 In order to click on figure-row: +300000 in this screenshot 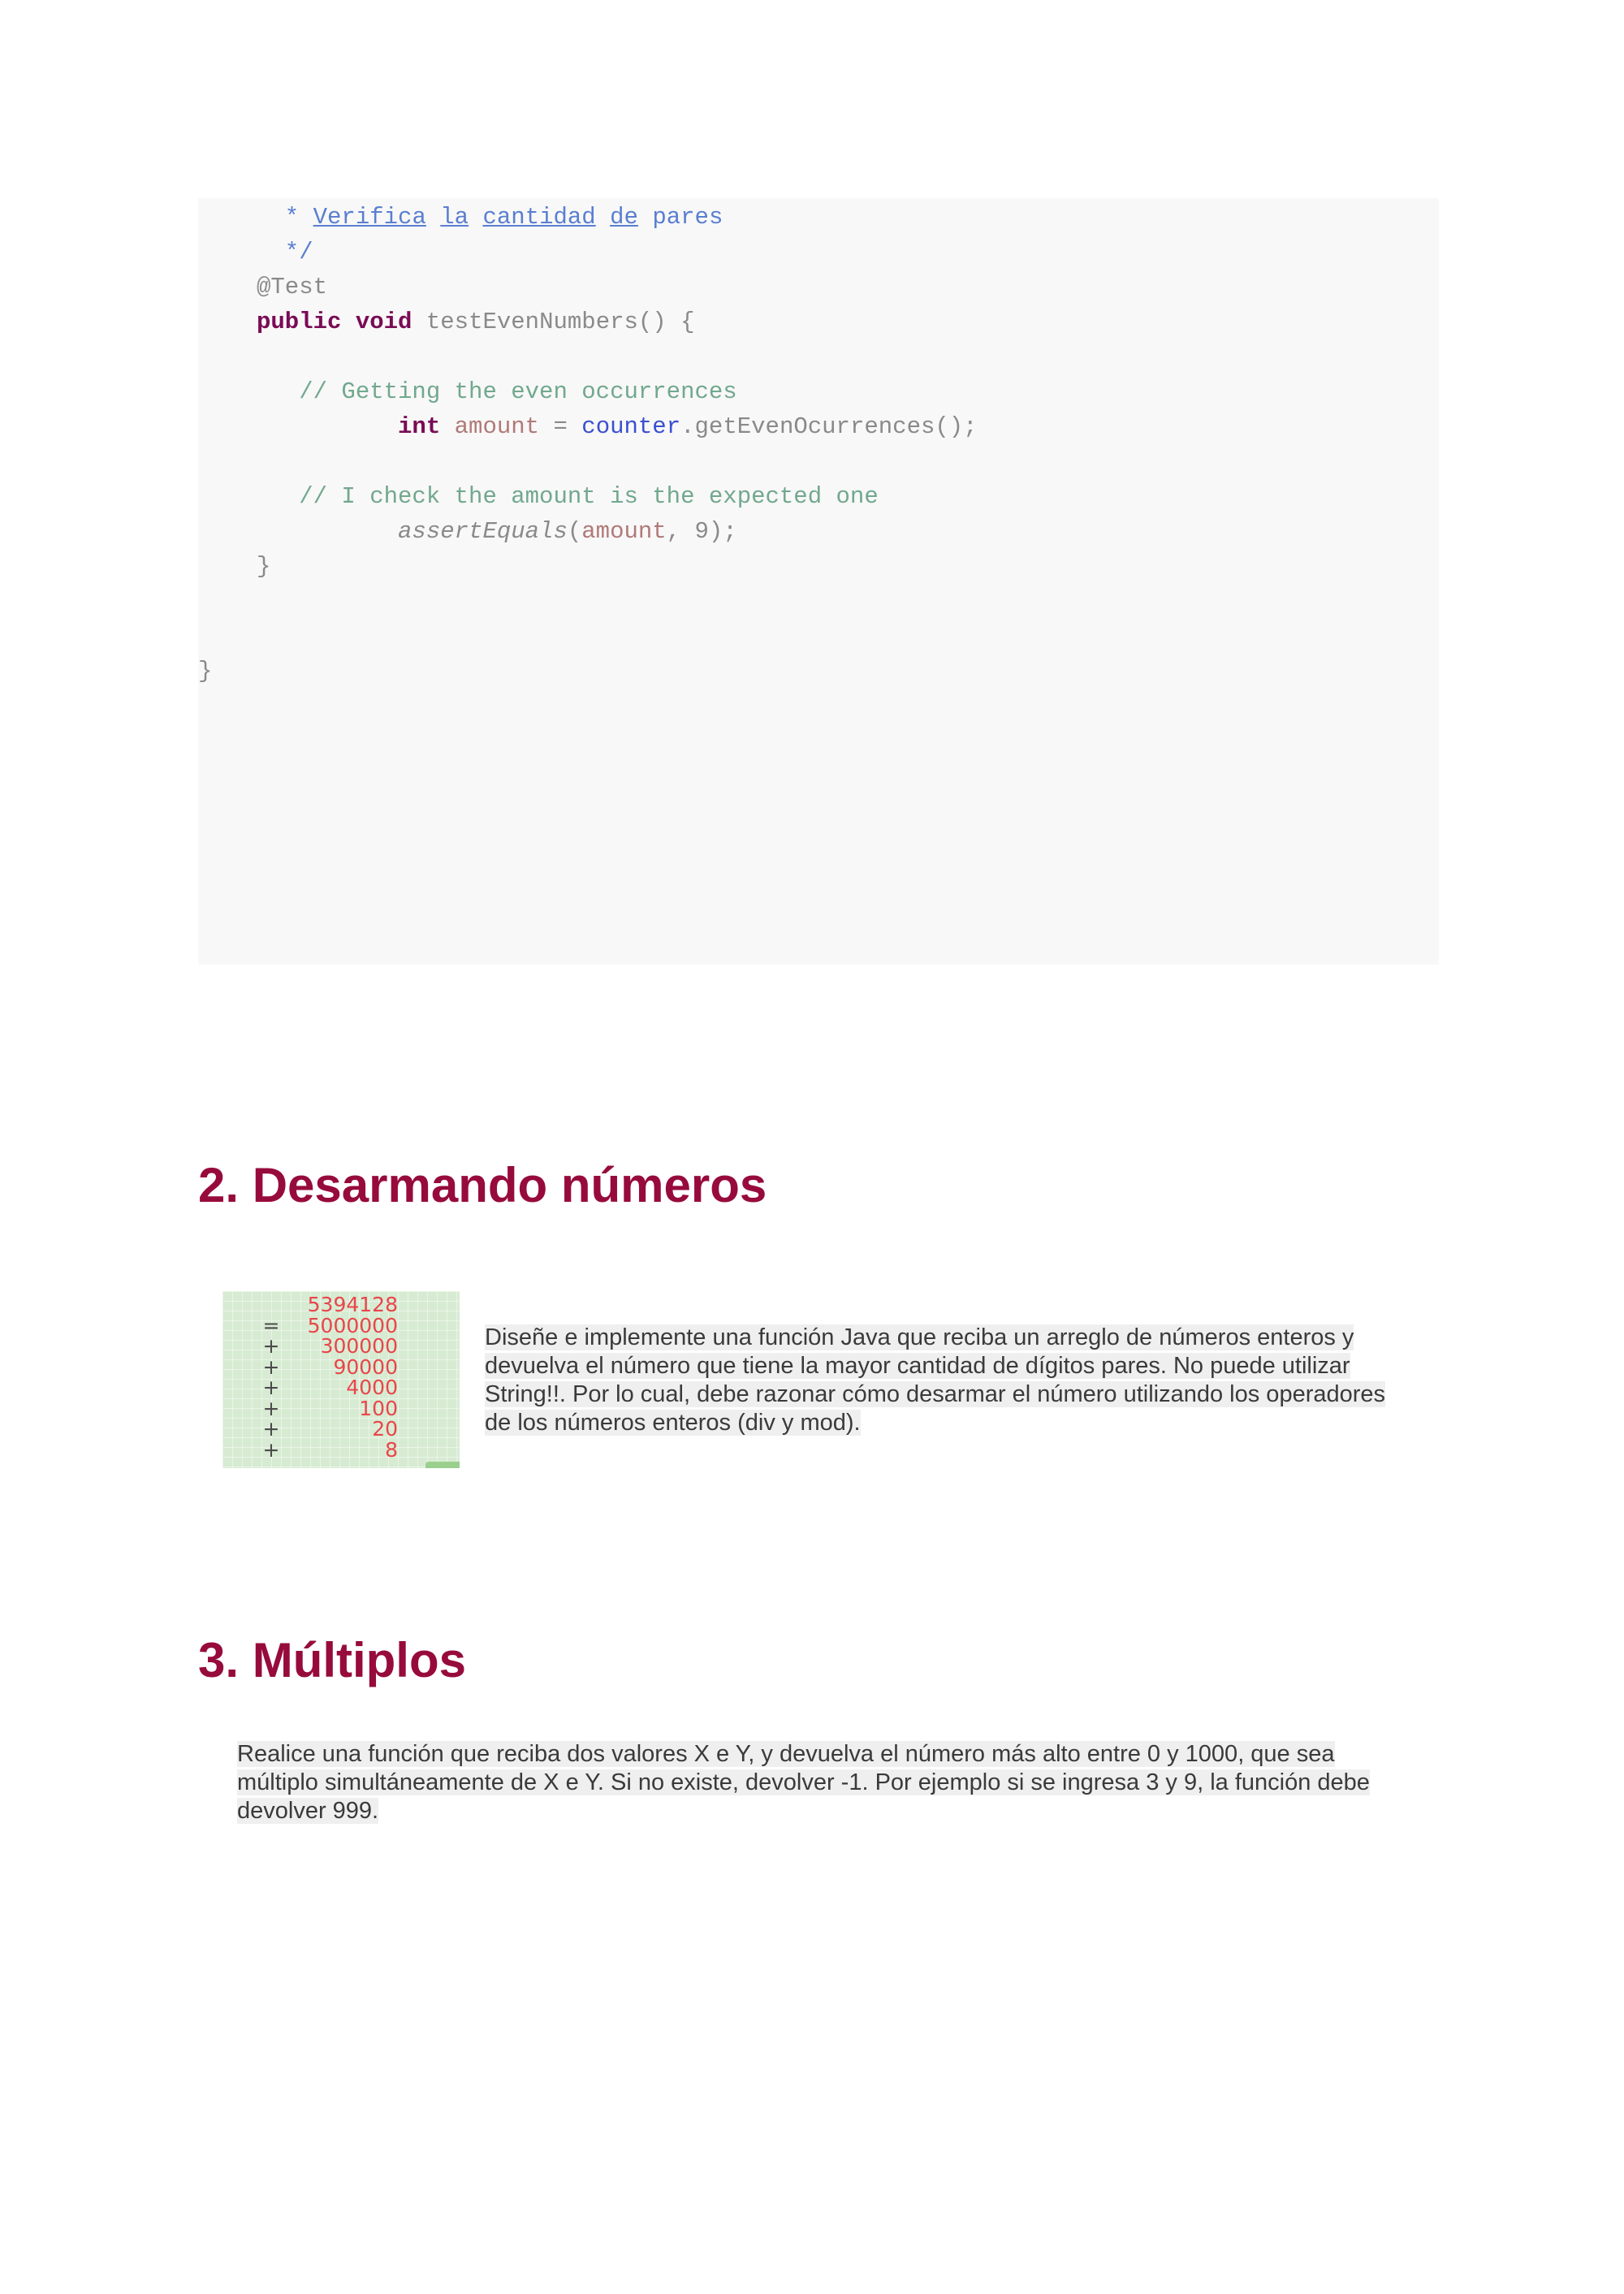, I will do `click(341, 1346)`.